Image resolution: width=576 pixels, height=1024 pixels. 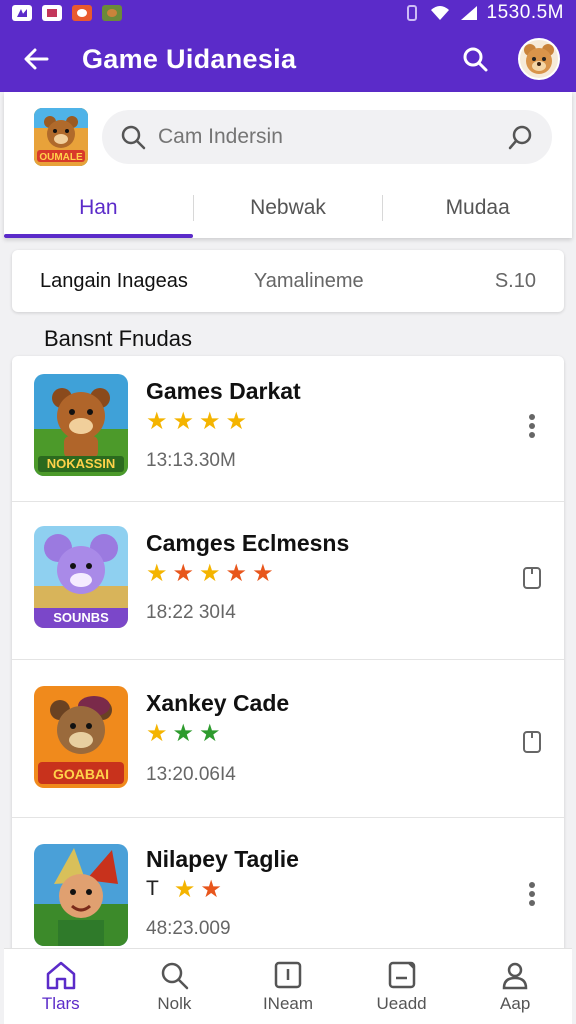 I want to click on nav-edit: Ueadd, so click(x=402, y=986).